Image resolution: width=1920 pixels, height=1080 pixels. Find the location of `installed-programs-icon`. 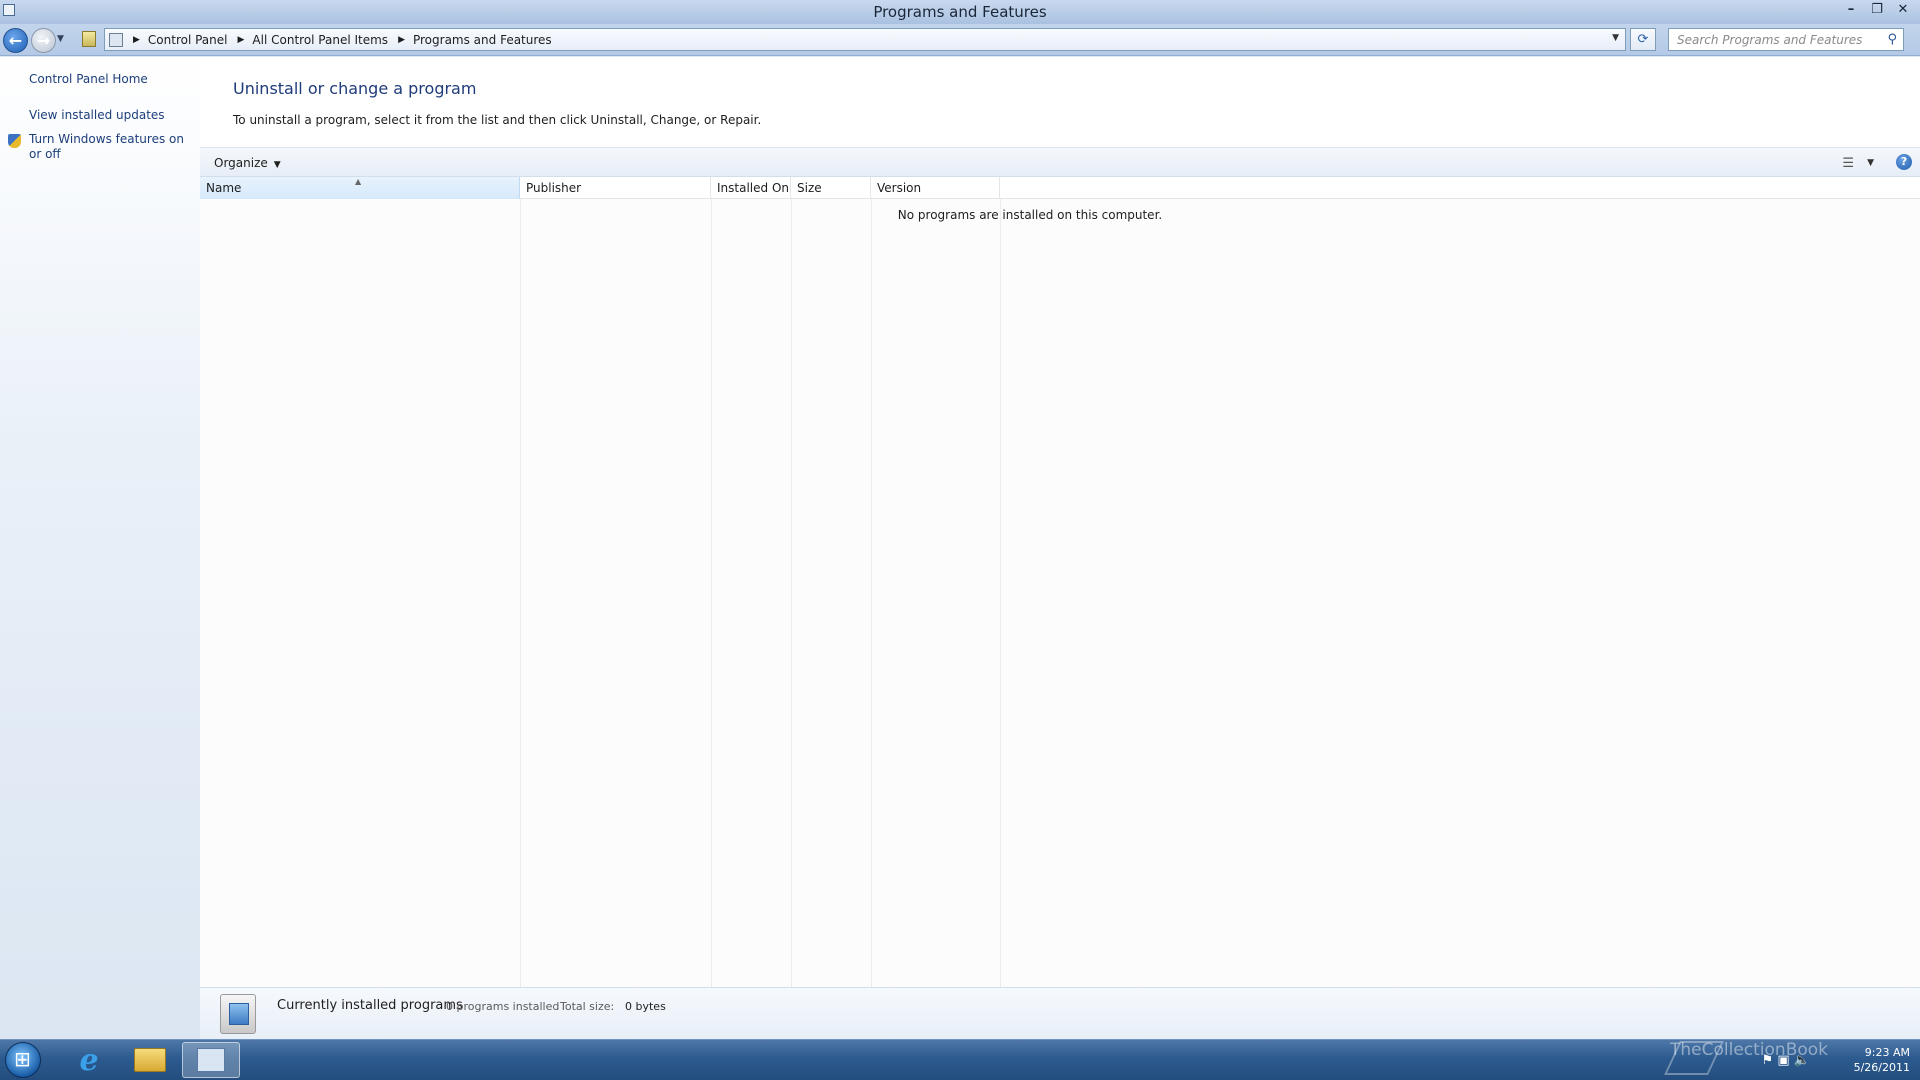

installed-programs-icon is located at coordinates (238, 1014).